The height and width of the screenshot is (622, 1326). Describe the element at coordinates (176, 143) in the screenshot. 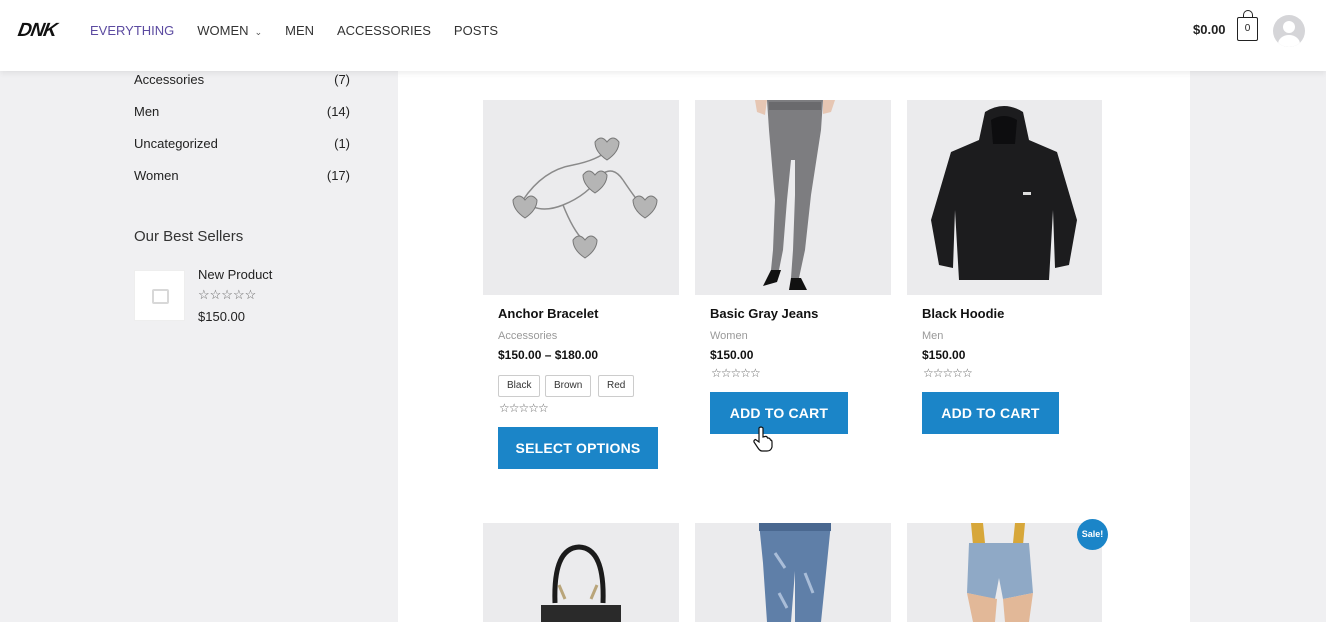

I see `category-name: Uncategorized` at that location.